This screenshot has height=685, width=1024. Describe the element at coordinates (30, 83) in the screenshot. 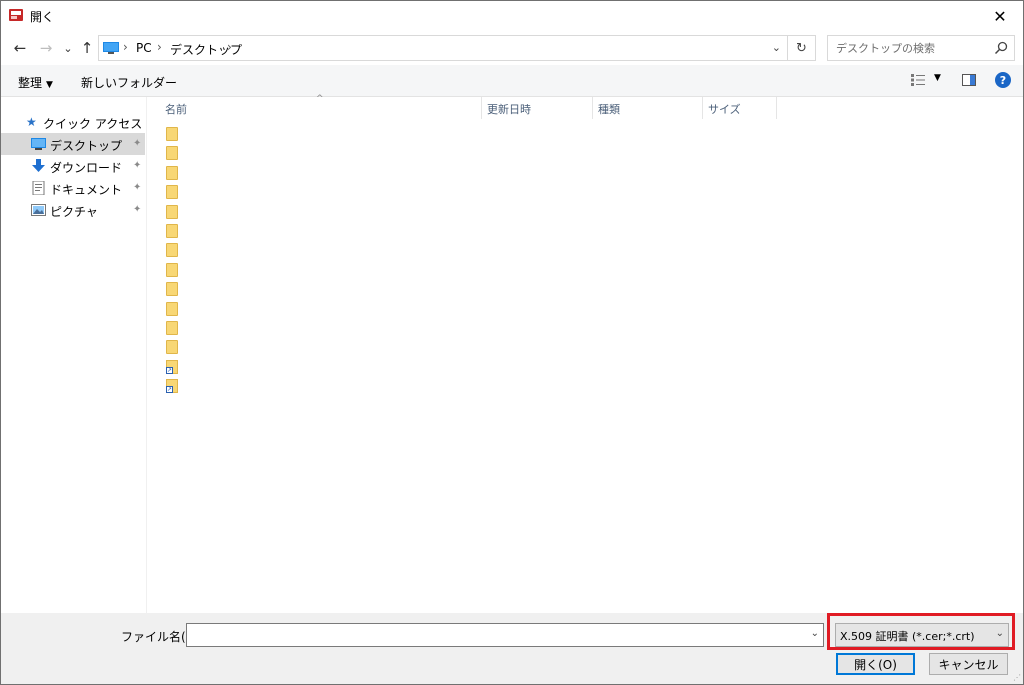

I see `organize-label: 整理` at that location.